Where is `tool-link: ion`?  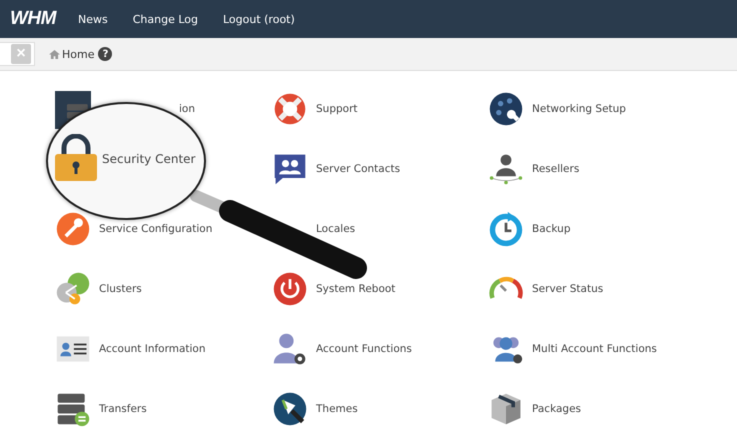 tool-link: ion is located at coordinates (187, 109).